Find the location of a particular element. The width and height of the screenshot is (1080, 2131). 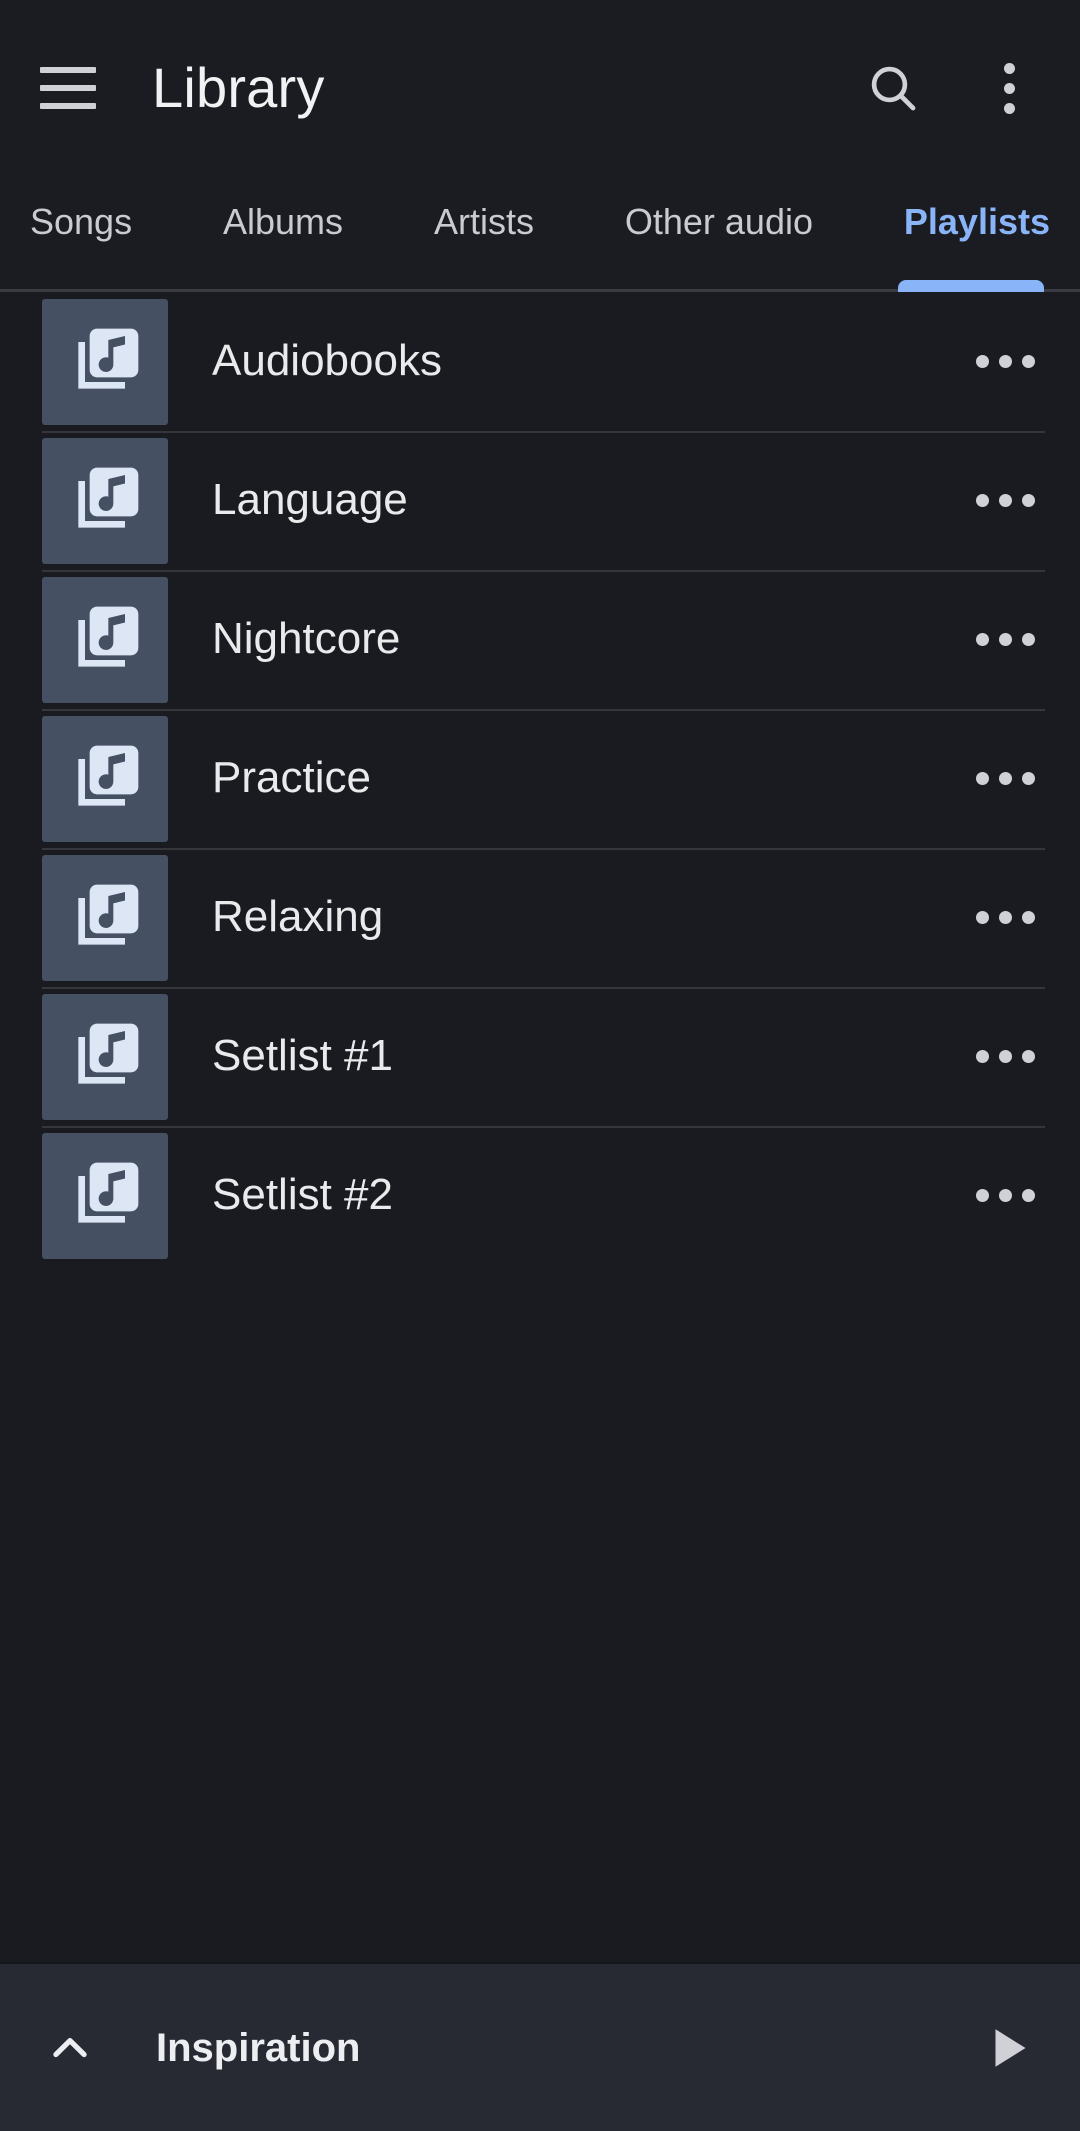

more-vert-dots is located at coordinates (1009, 88).